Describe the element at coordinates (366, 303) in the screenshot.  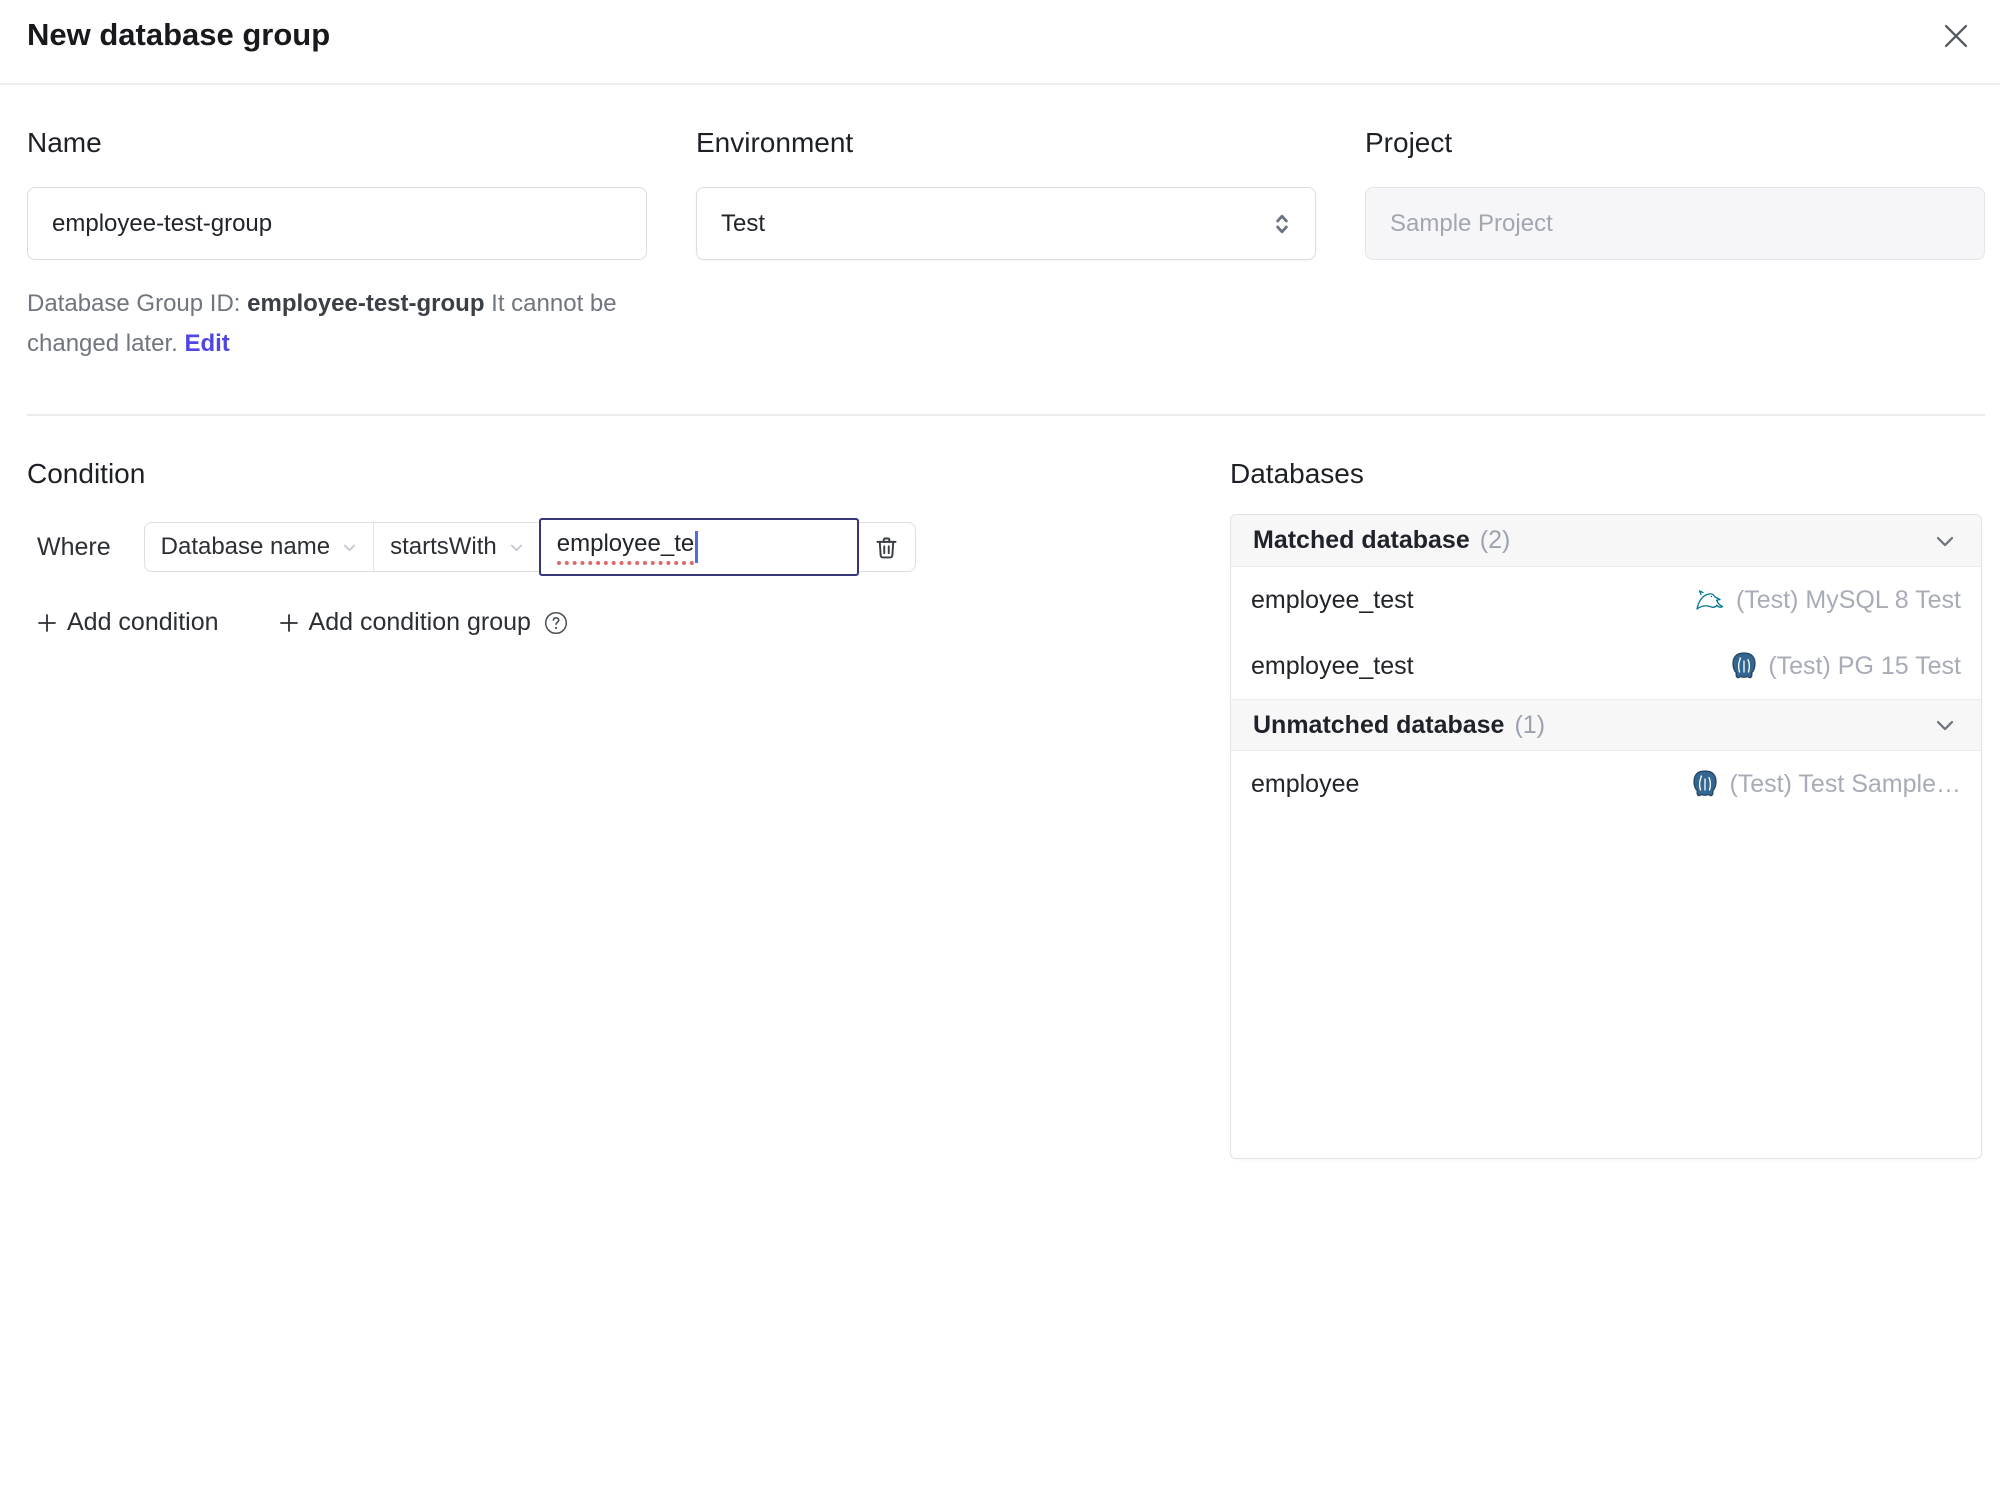
I see `id-help-id: employee-test-group` at that location.